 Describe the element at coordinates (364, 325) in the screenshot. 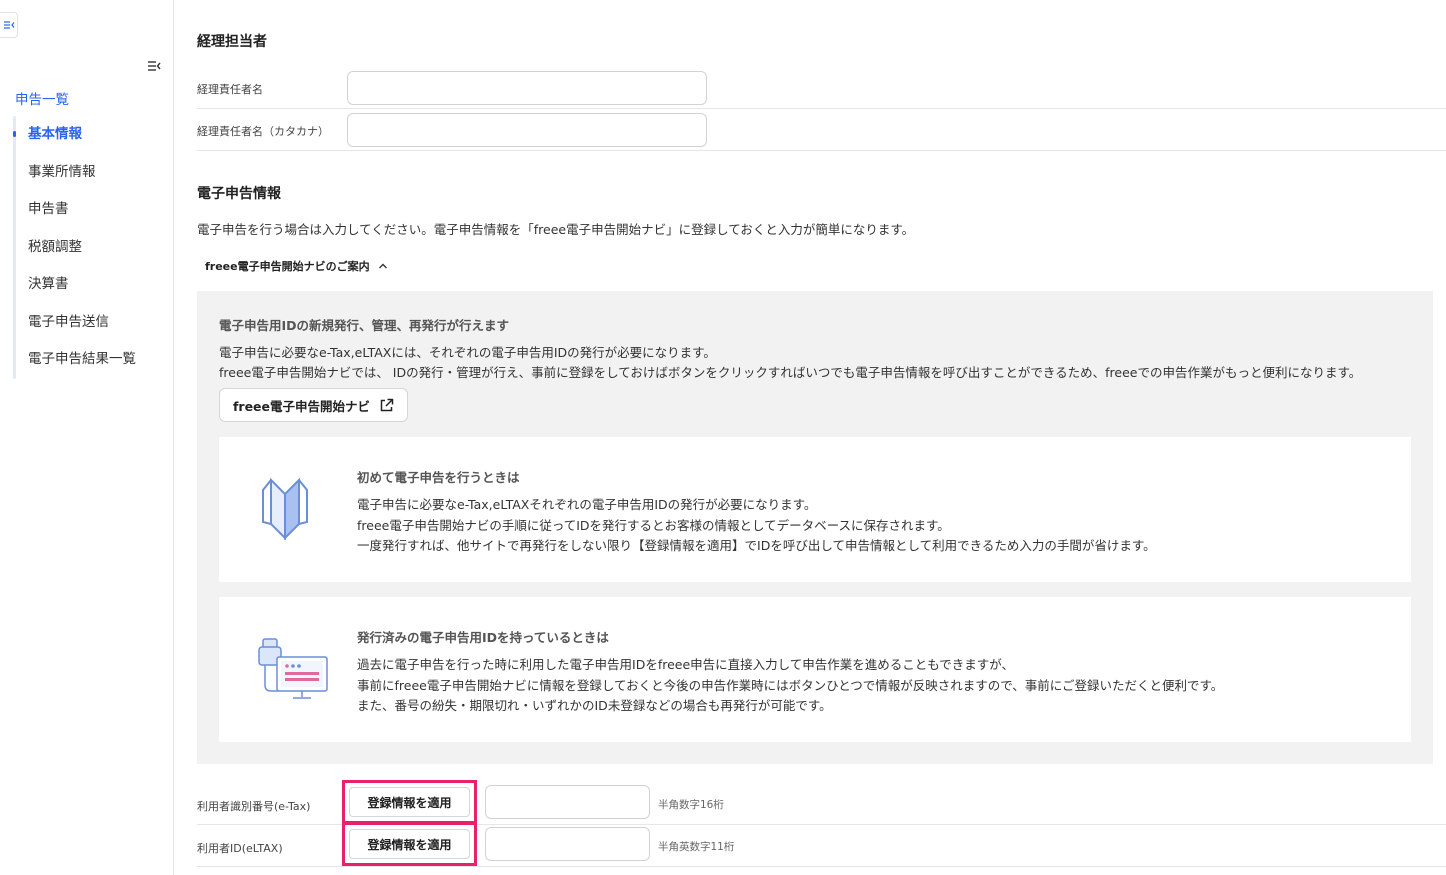

I see `navi-info-heading: 電子申告用IDの新規発行、管理、再発行が行えます` at that location.